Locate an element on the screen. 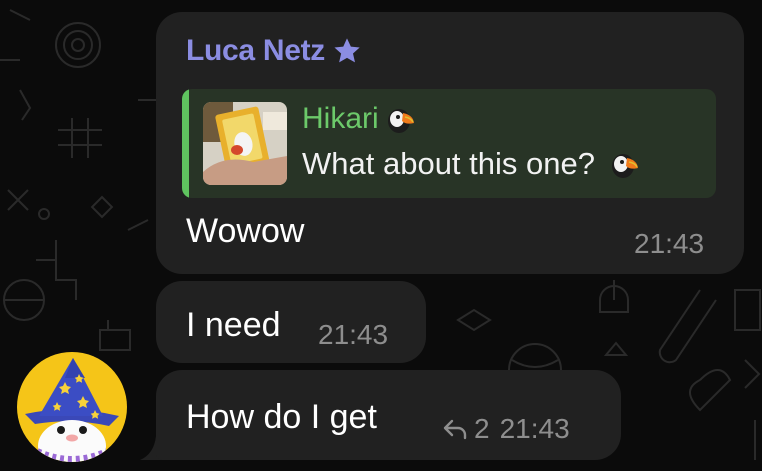 The height and width of the screenshot is (471, 762). star-icon is located at coordinates (347, 50).